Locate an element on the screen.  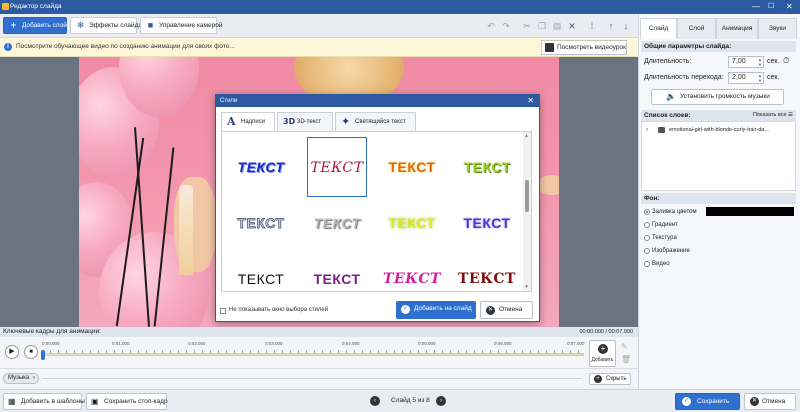
playhead is located at coordinates (43, 355).